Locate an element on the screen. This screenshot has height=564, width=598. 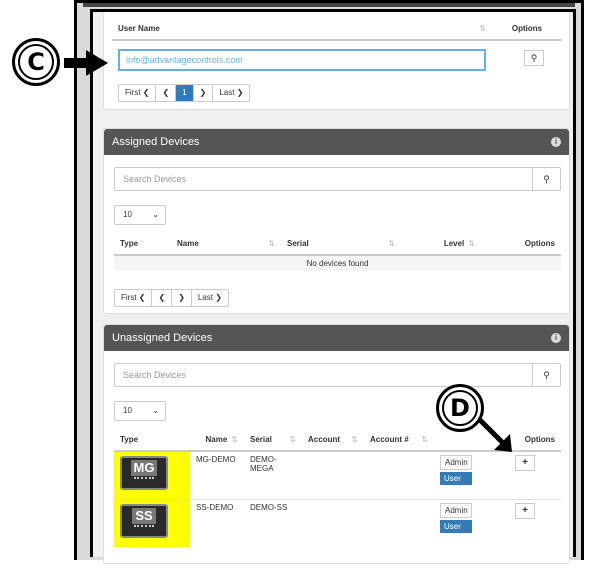
table-row: MG MG-DEMO DEMO-MEGA Admin User + is located at coordinates (337, 474).